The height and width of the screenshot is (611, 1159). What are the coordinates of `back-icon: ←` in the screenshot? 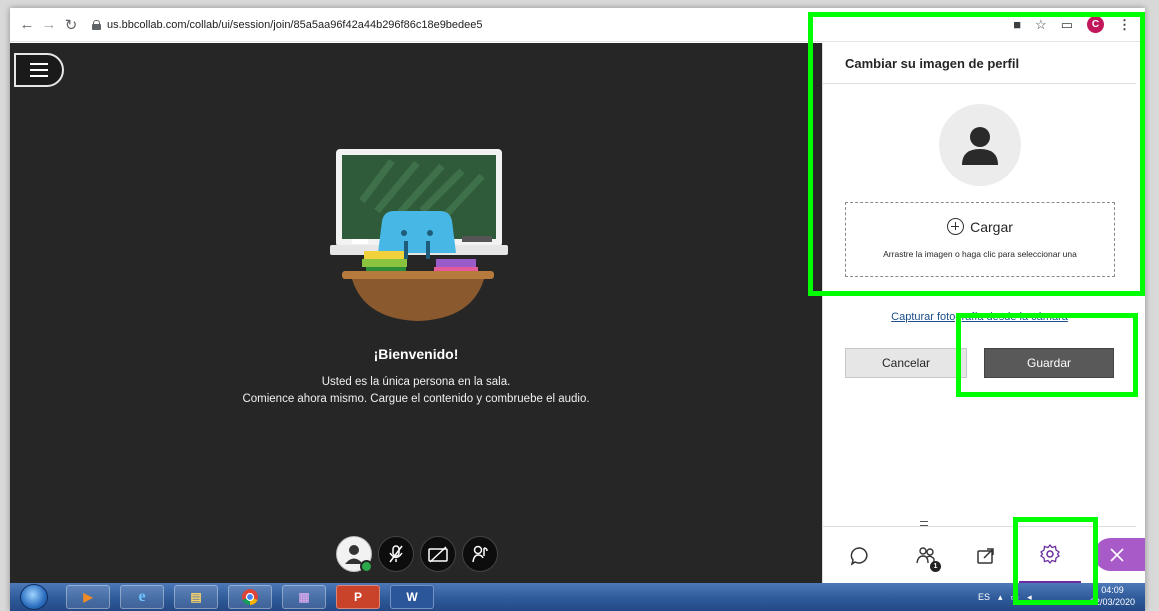 It's located at (27, 24).